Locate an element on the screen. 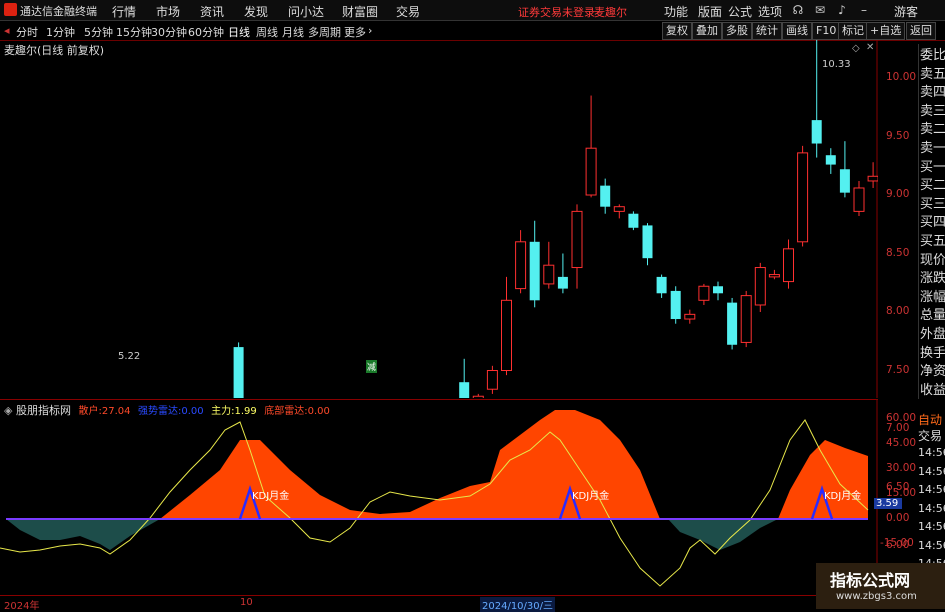  watermark-url: www.zbgs3.com is located at coordinates (876, 596).